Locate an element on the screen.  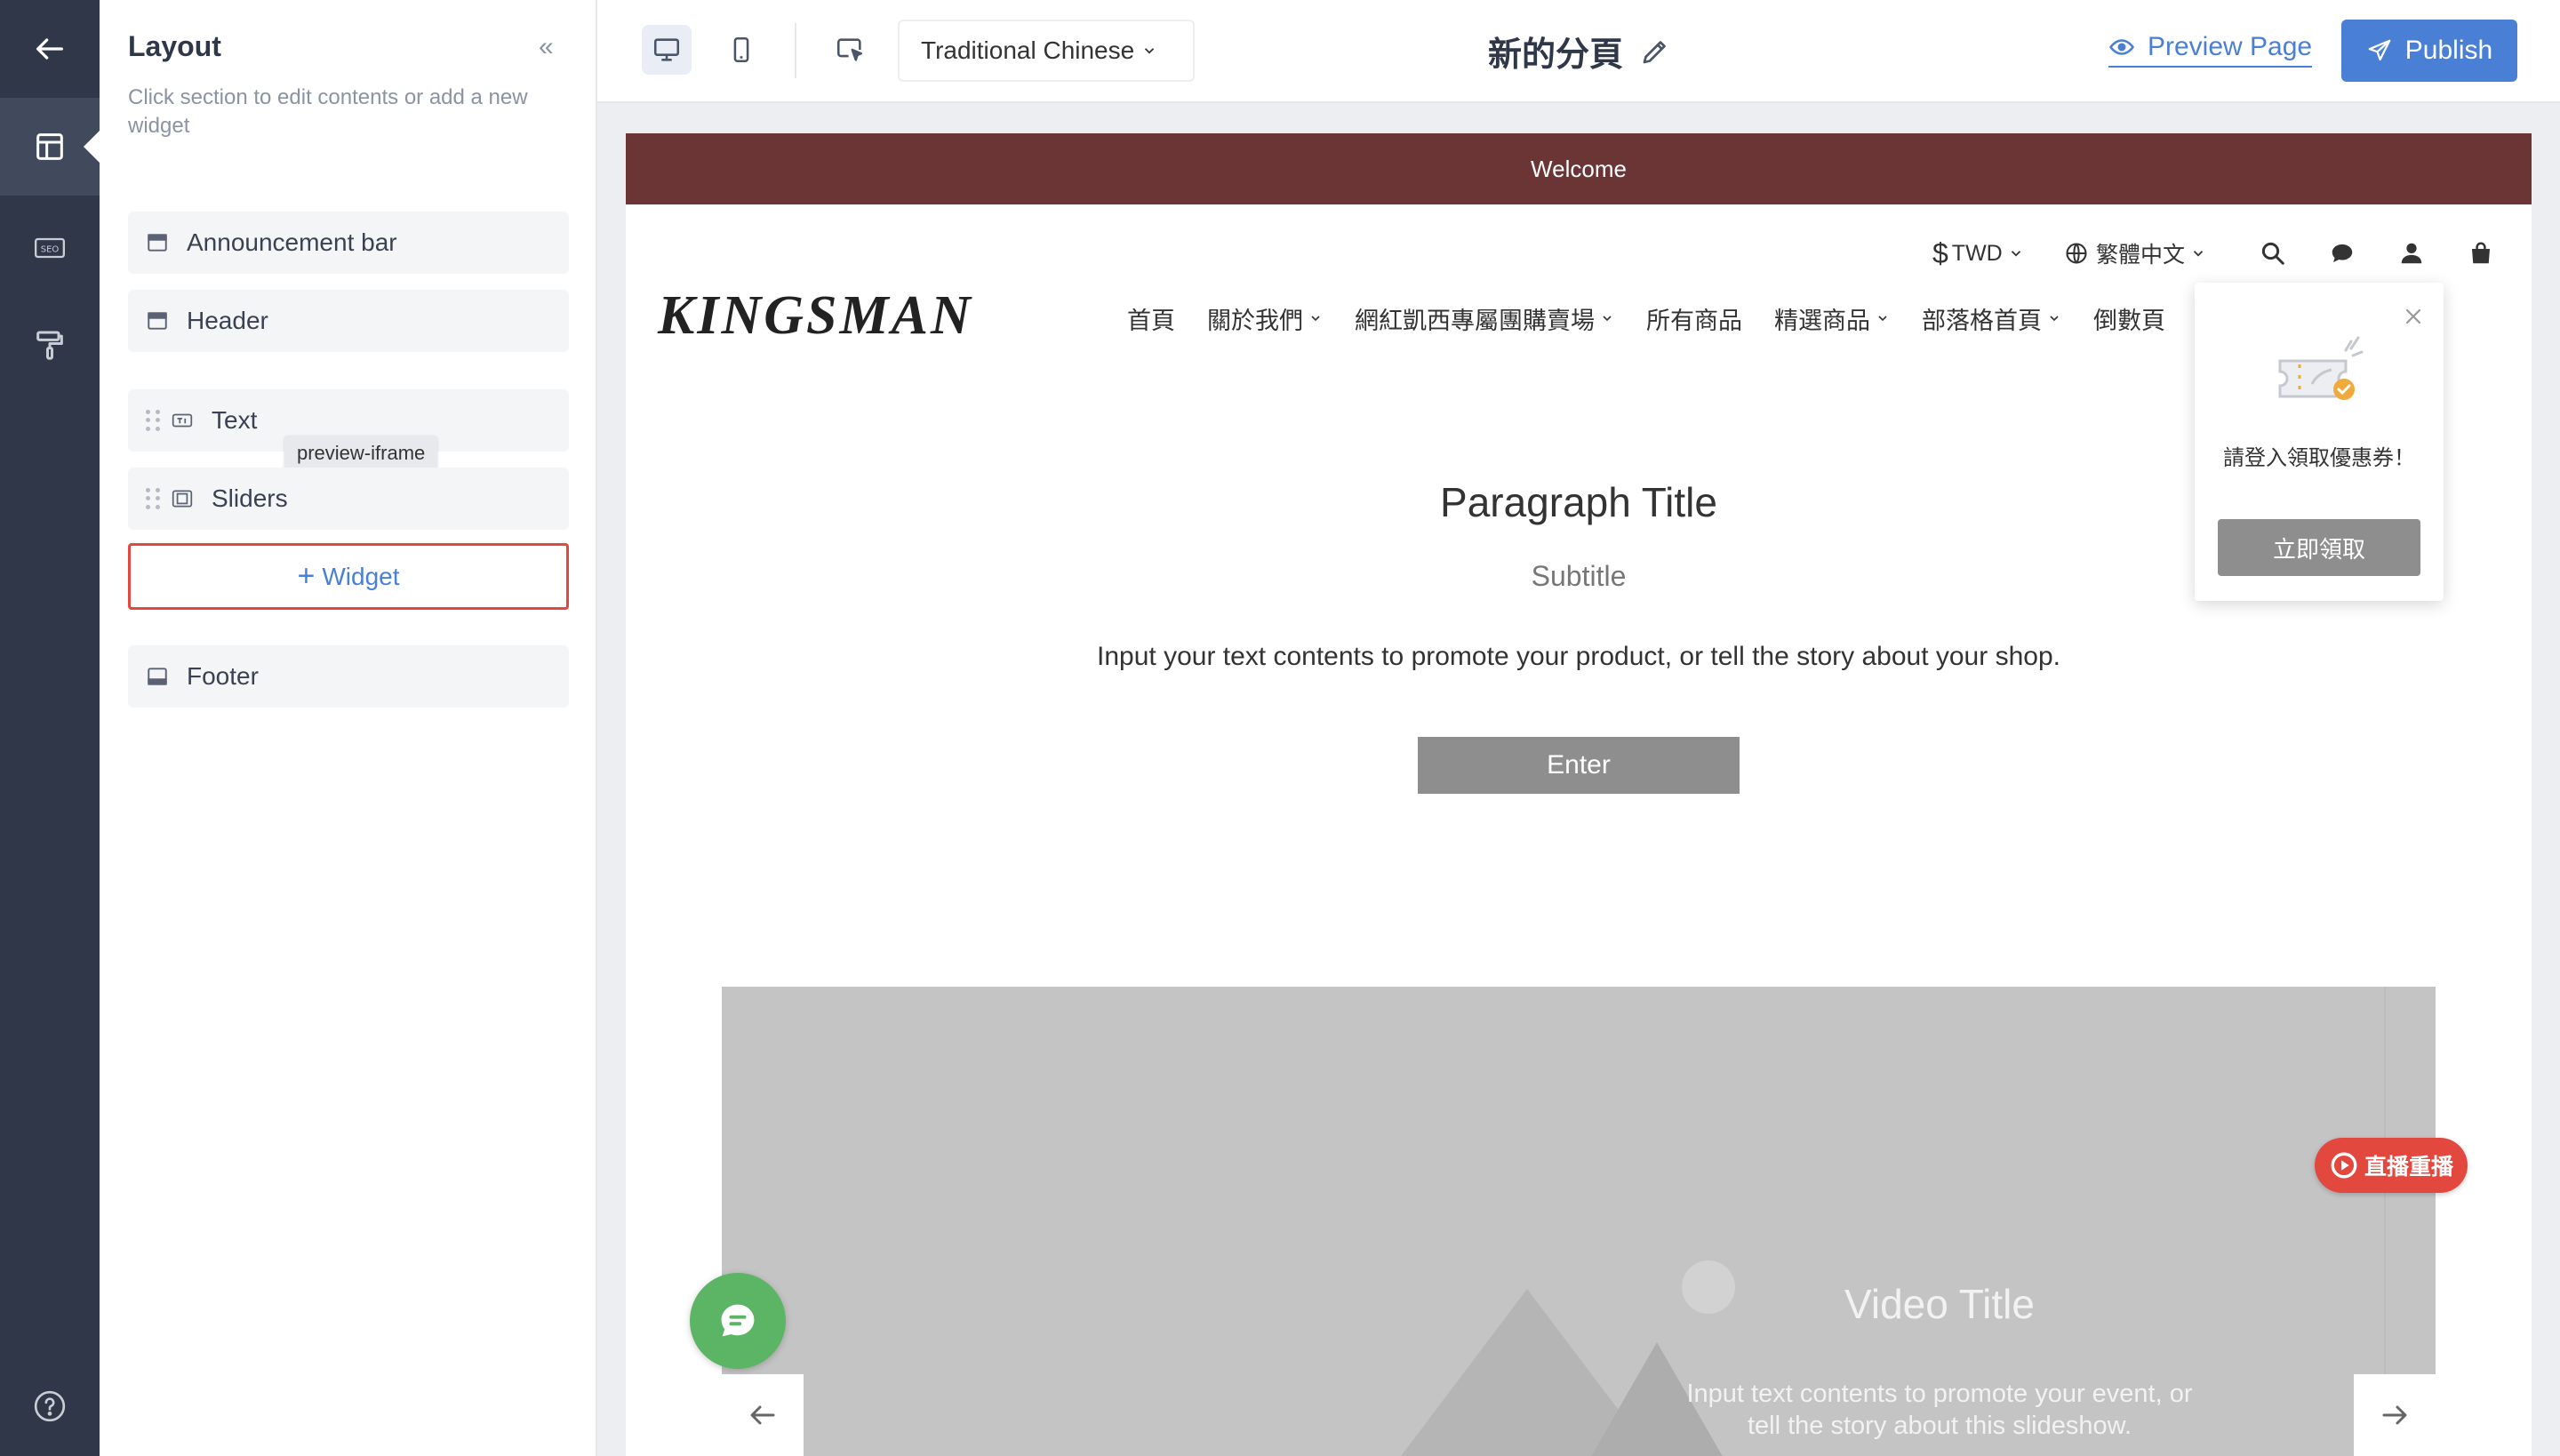
pencil-edit-icon is located at coordinates (1655, 52).